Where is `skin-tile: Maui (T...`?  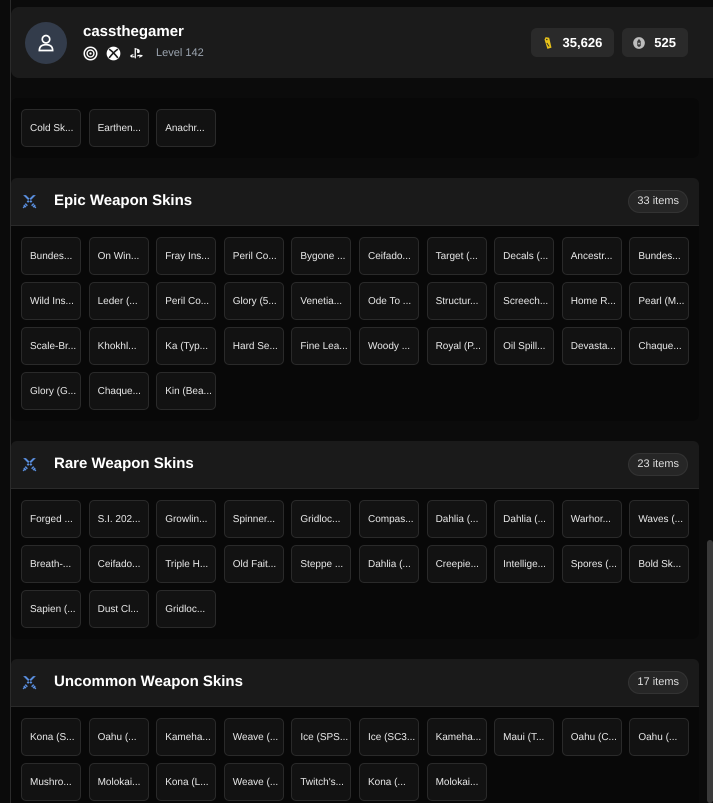 skin-tile: Maui (T... is located at coordinates (524, 737).